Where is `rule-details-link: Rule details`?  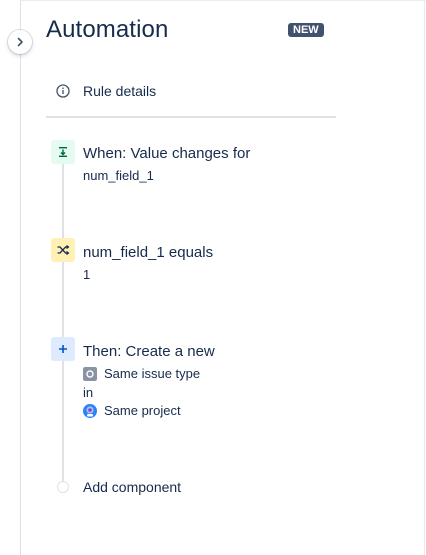 rule-details-link: Rule details is located at coordinates (106, 91).